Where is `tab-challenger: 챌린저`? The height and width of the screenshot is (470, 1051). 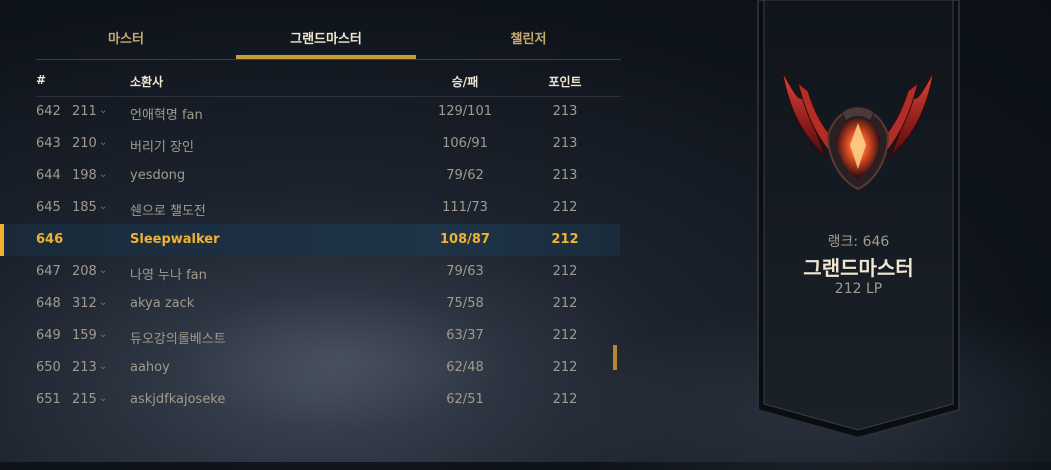 tab-challenger: 챌린저 is located at coordinates (528, 40).